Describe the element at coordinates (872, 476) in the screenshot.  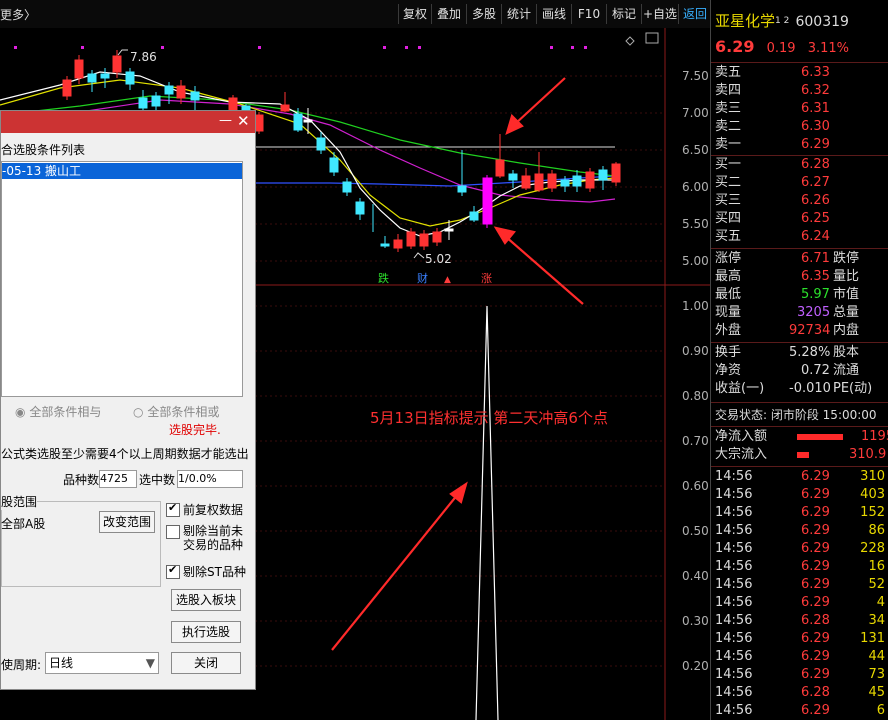
I see `tick-volume: 310` at that location.